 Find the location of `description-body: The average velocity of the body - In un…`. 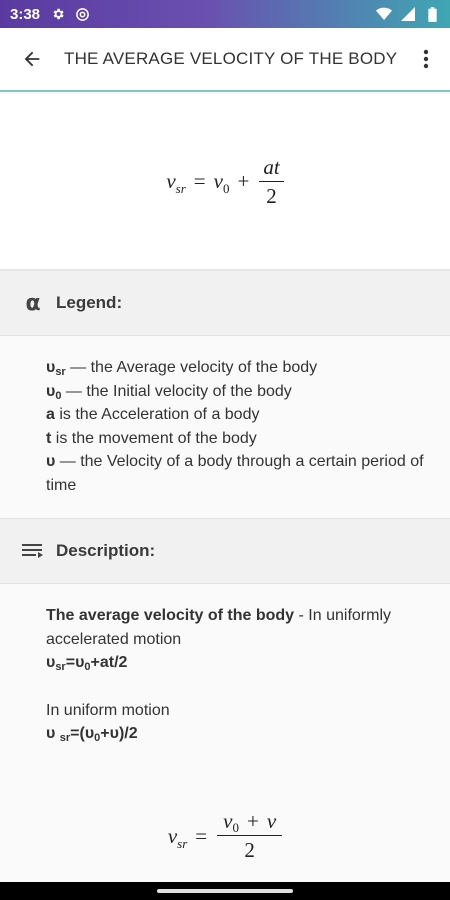

description-body: The average velocity of the body - In un… is located at coordinates (238, 675).